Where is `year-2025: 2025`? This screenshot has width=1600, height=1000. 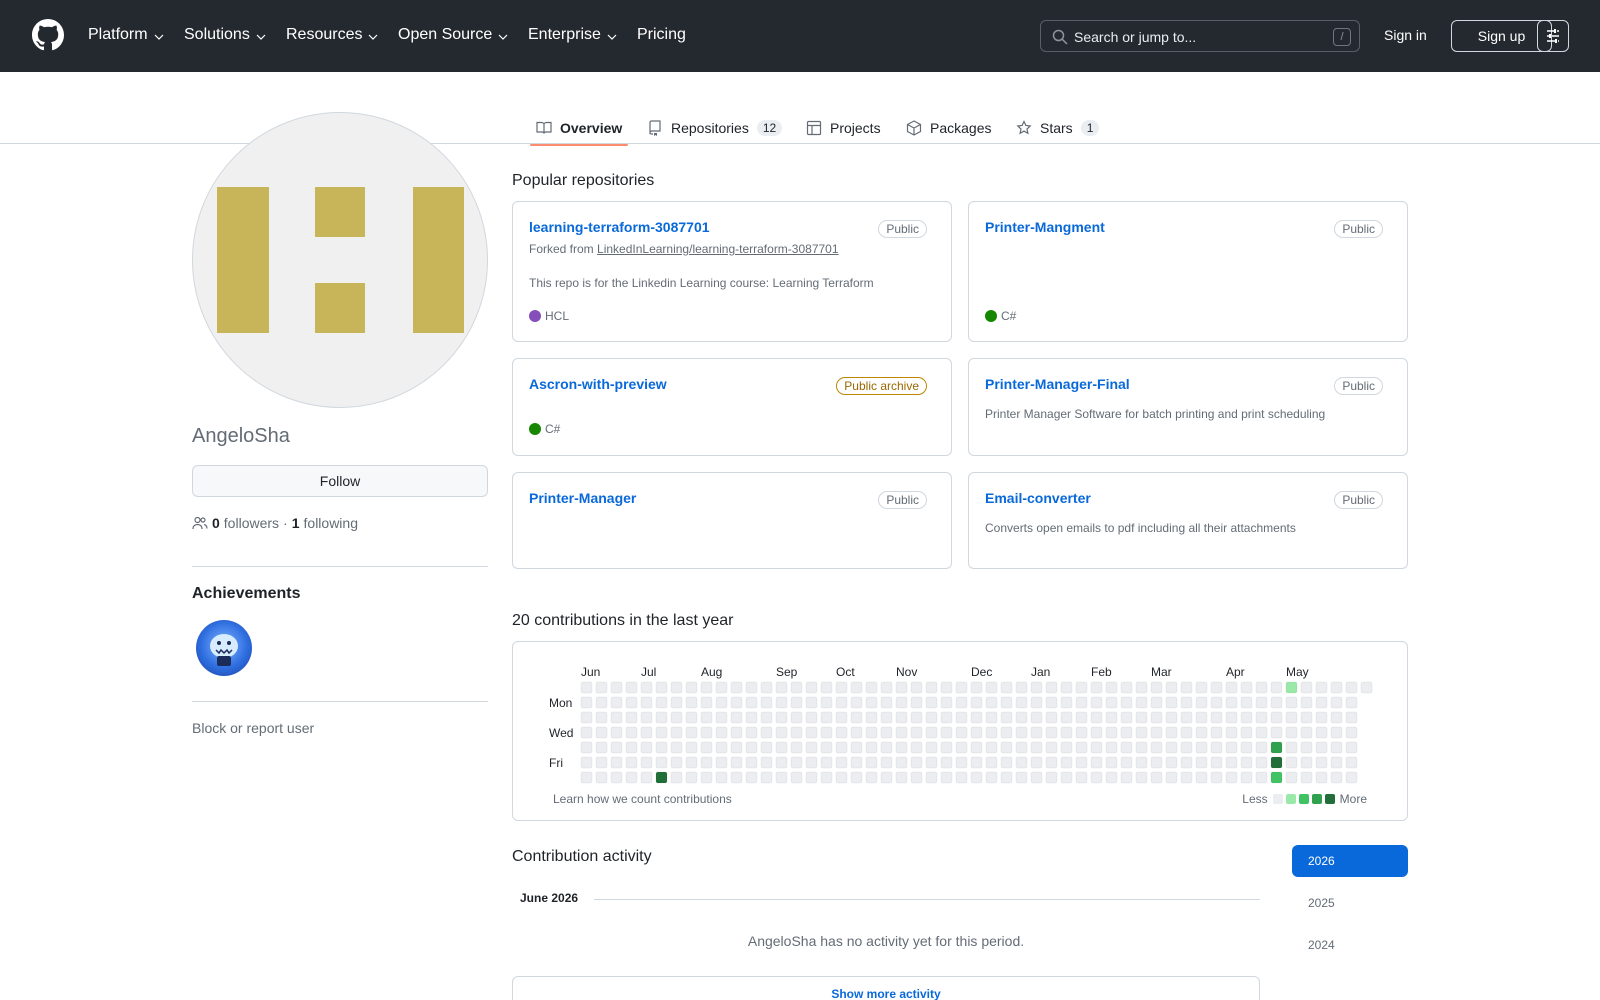 year-2025: 2025 is located at coordinates (1350, 903).